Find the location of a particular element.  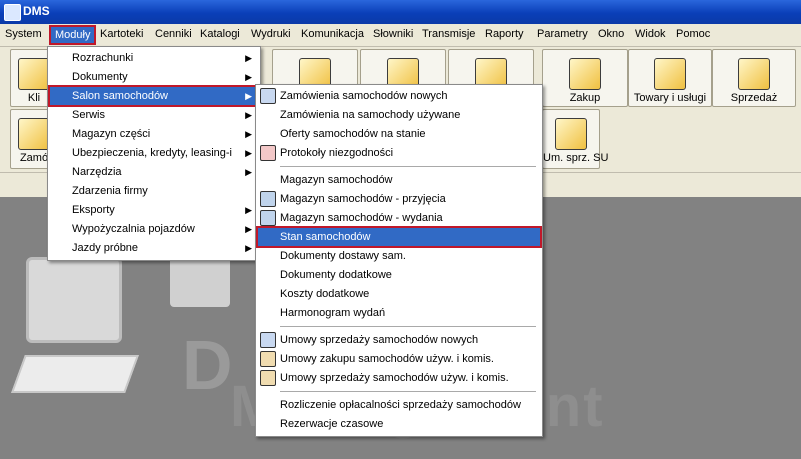

goods-services-icon is located at coordinates (670, 74).